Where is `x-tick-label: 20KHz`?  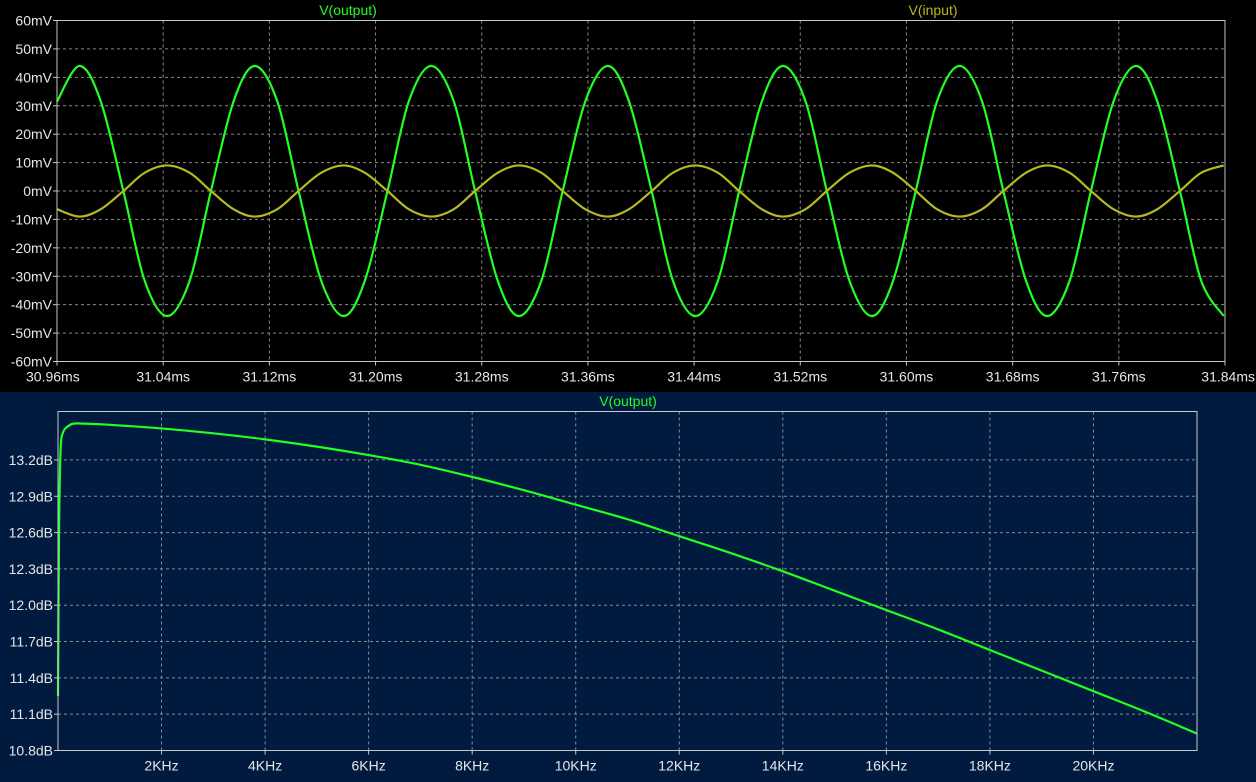 x-tick-label: 20KHz is located at coordinates (1093, 766).